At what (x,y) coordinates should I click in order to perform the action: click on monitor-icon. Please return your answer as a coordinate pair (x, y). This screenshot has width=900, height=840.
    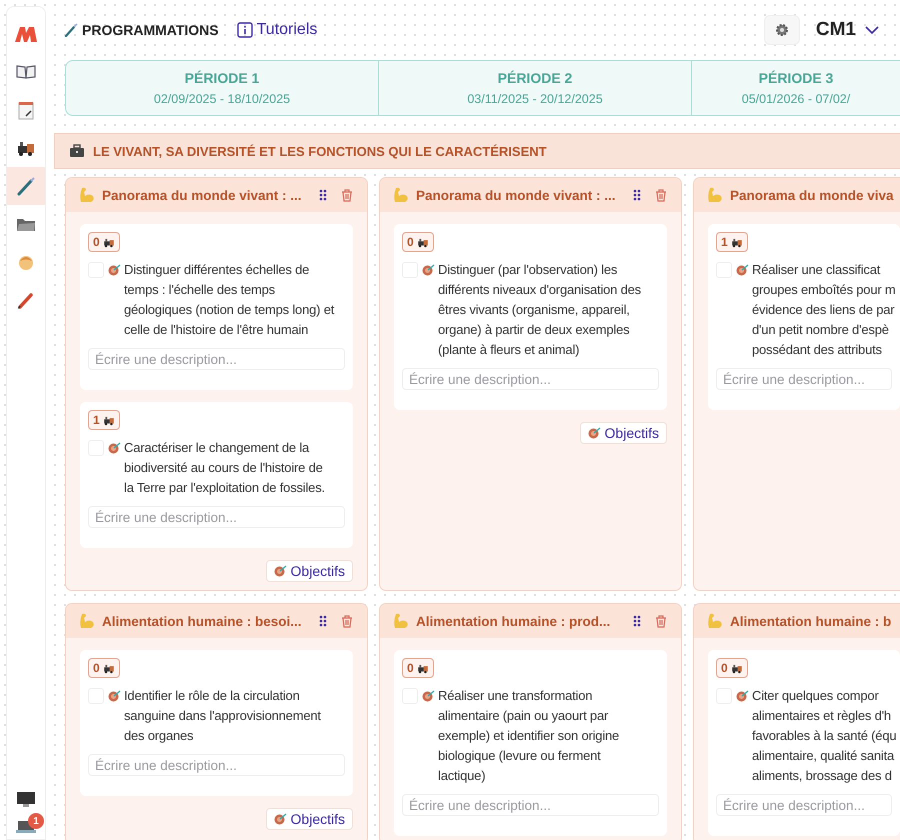
    Looking at the image, I should click on (26, 800).